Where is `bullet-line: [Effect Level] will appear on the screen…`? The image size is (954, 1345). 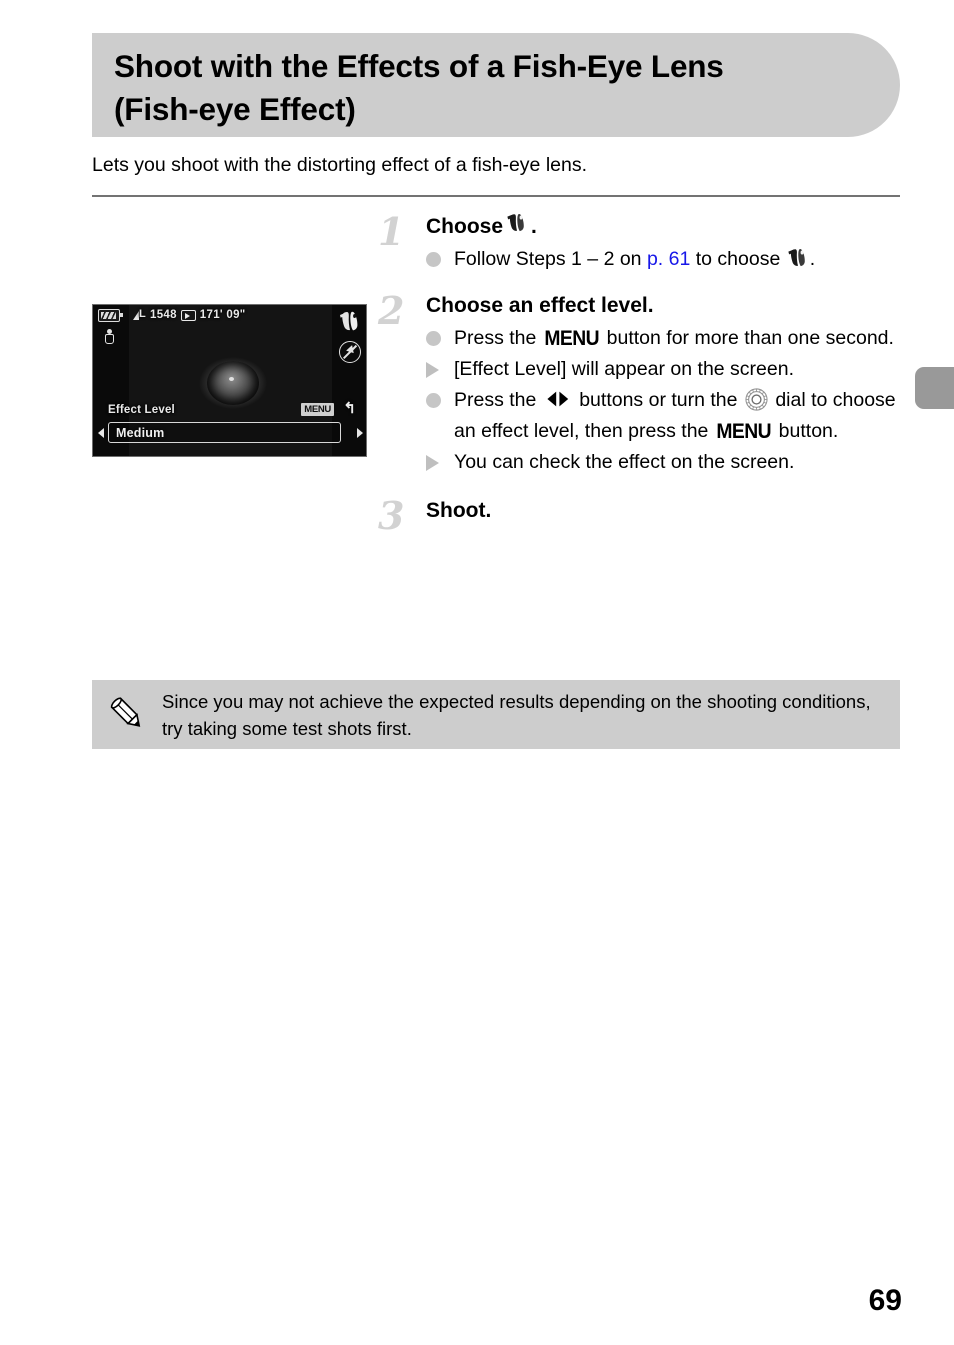 bullet-line: [Effect Level] will appear on the screen… is located at coordinates (663, 369).